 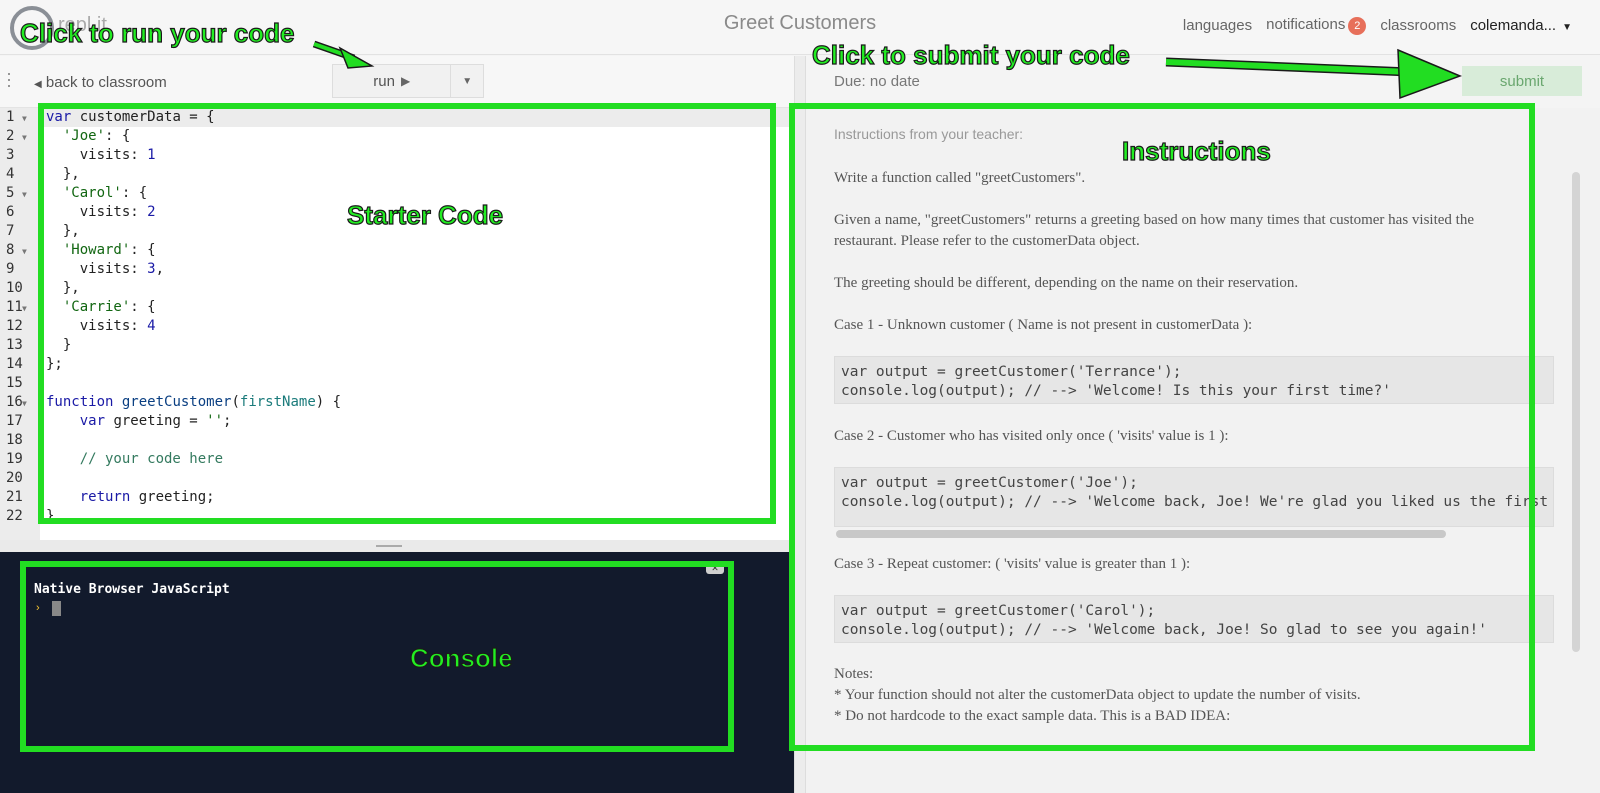 What do you see at coordinates (1314, 74) in the screenshot?
I see `submit-arrow-icon` at bounding box center [1314, 74].